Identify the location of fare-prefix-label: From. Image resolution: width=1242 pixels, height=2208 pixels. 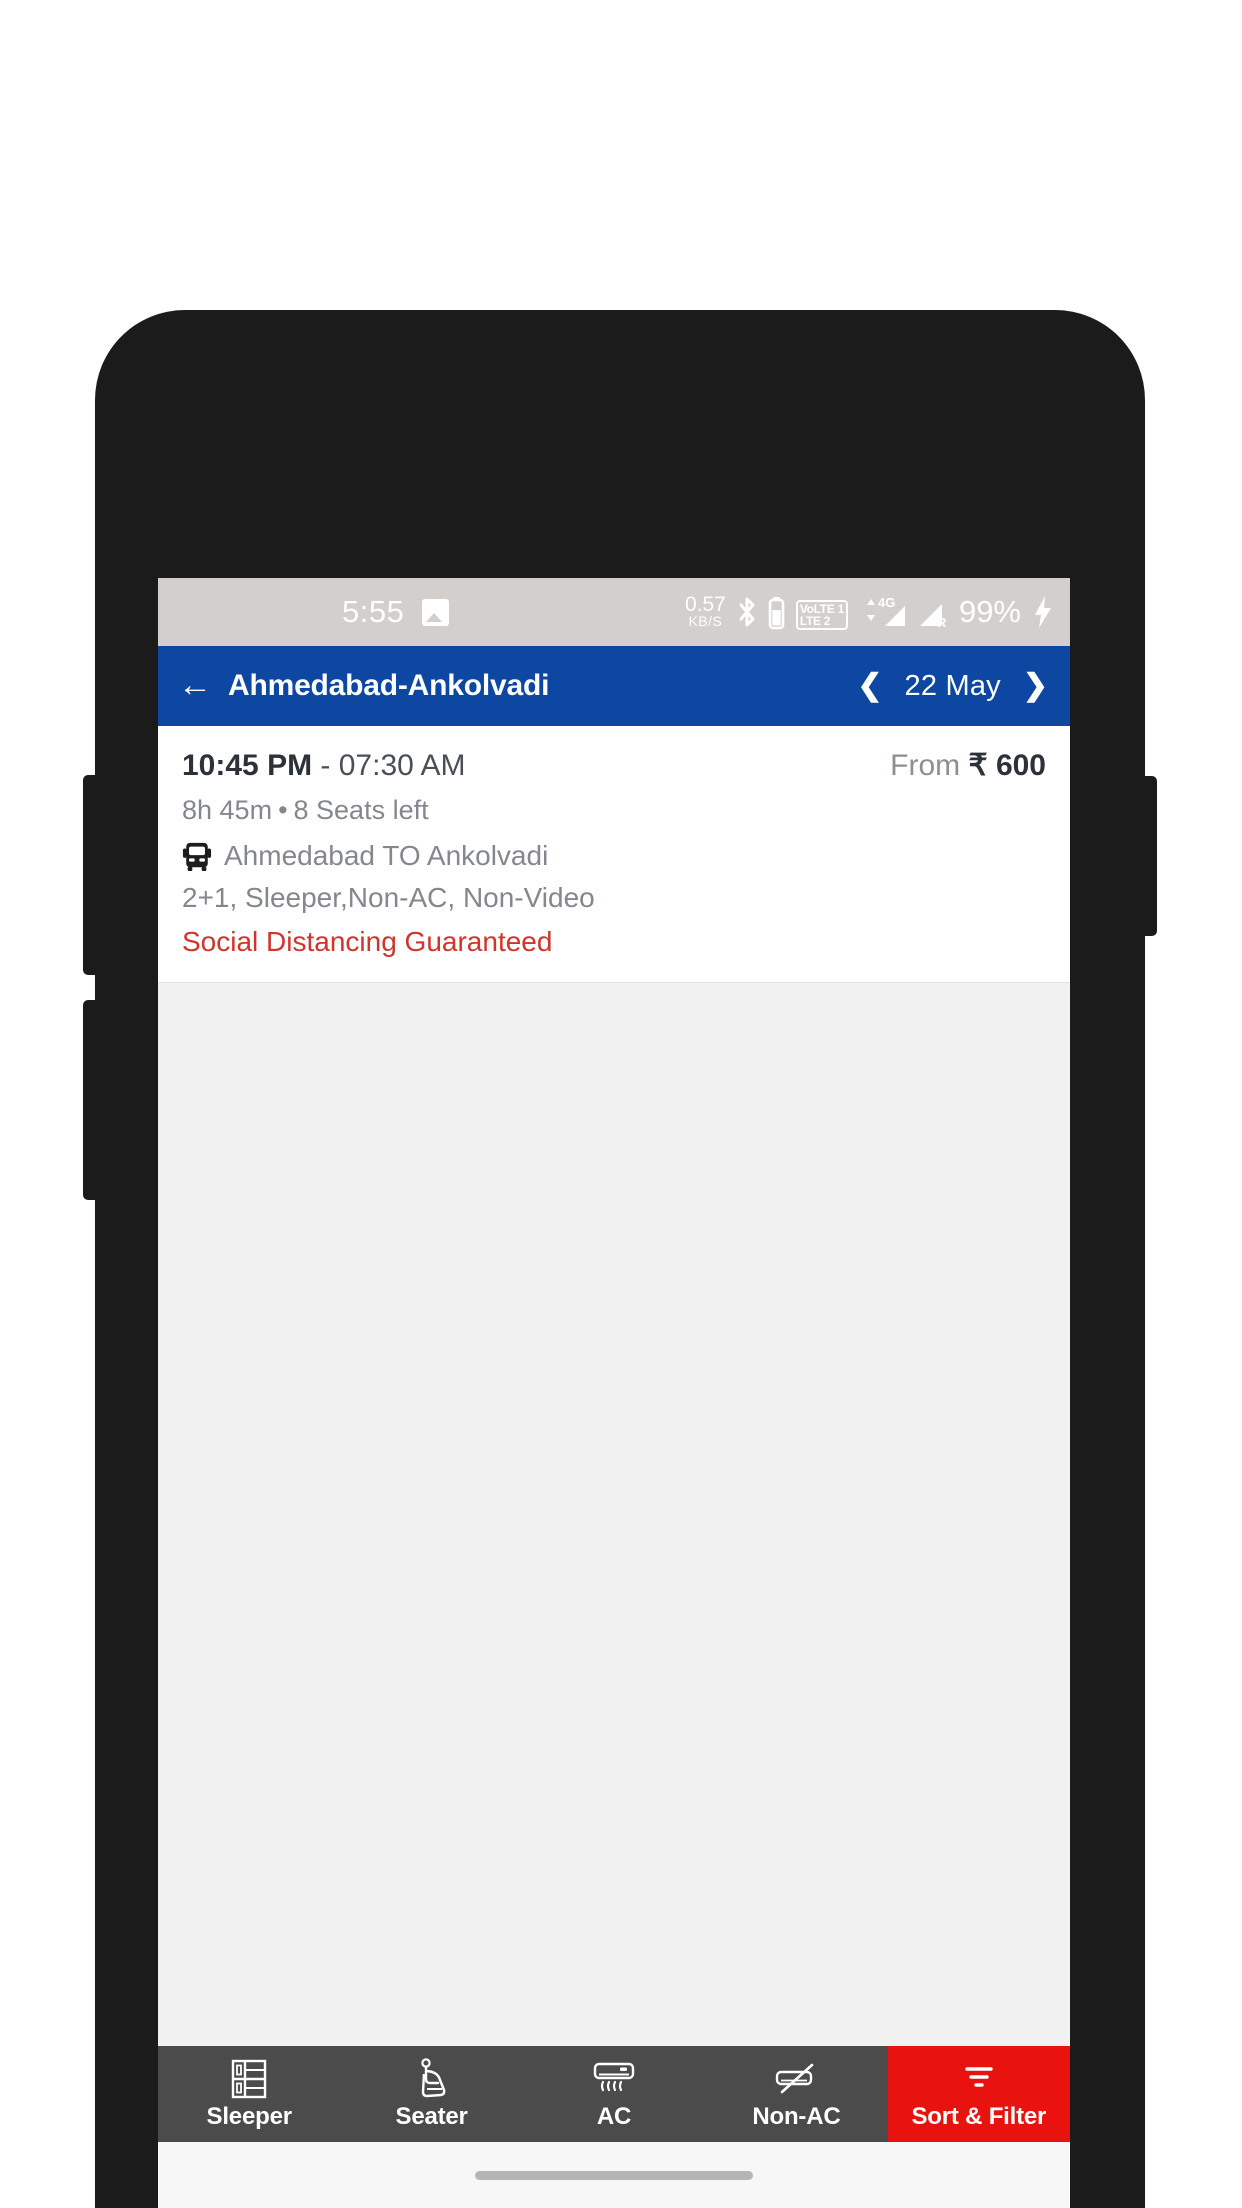
(925, 765).